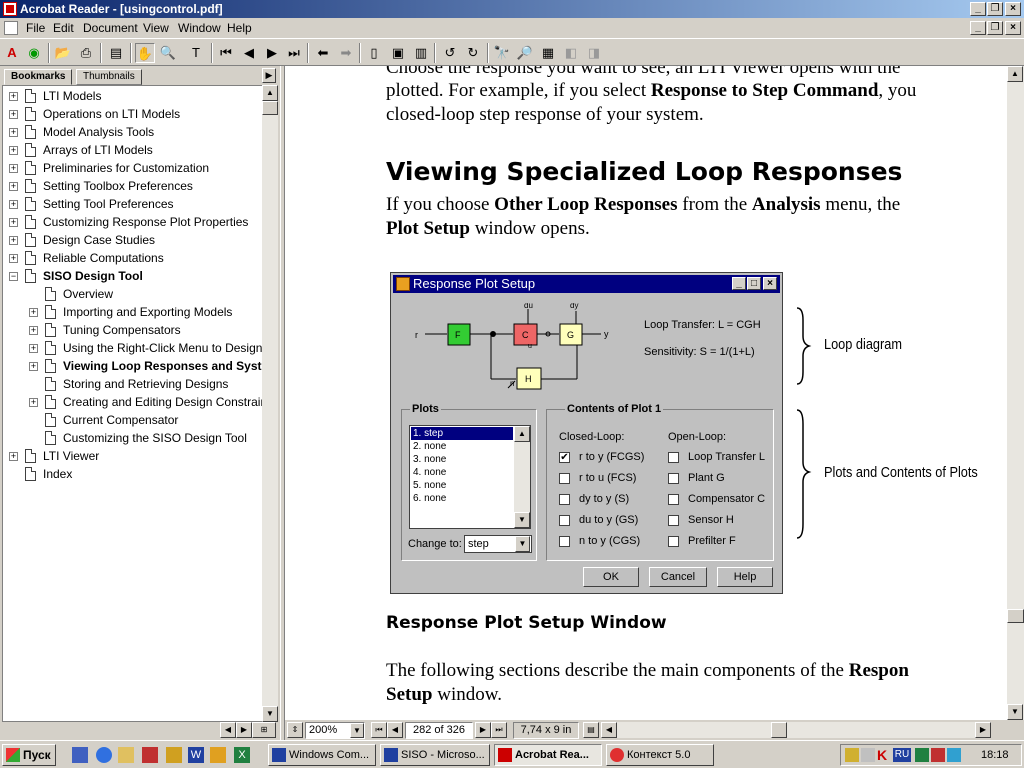  What do you see at coordinates (226, 53) in the screenshot?
I see `first-page-icon: ⏮` at bounding box center [226, 53].